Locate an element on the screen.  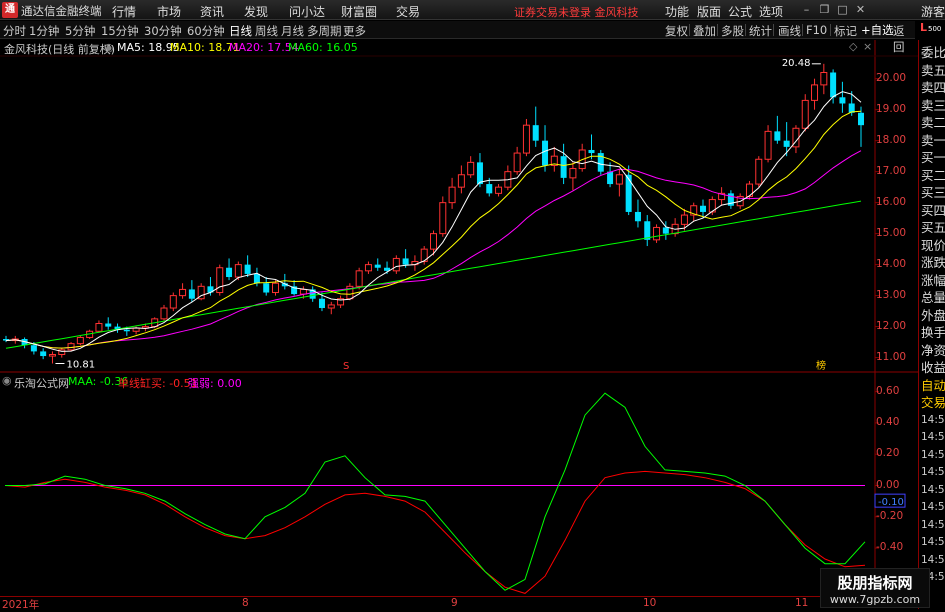
quote-panel-item: 涨幅 is located at coordinates (933, 280).